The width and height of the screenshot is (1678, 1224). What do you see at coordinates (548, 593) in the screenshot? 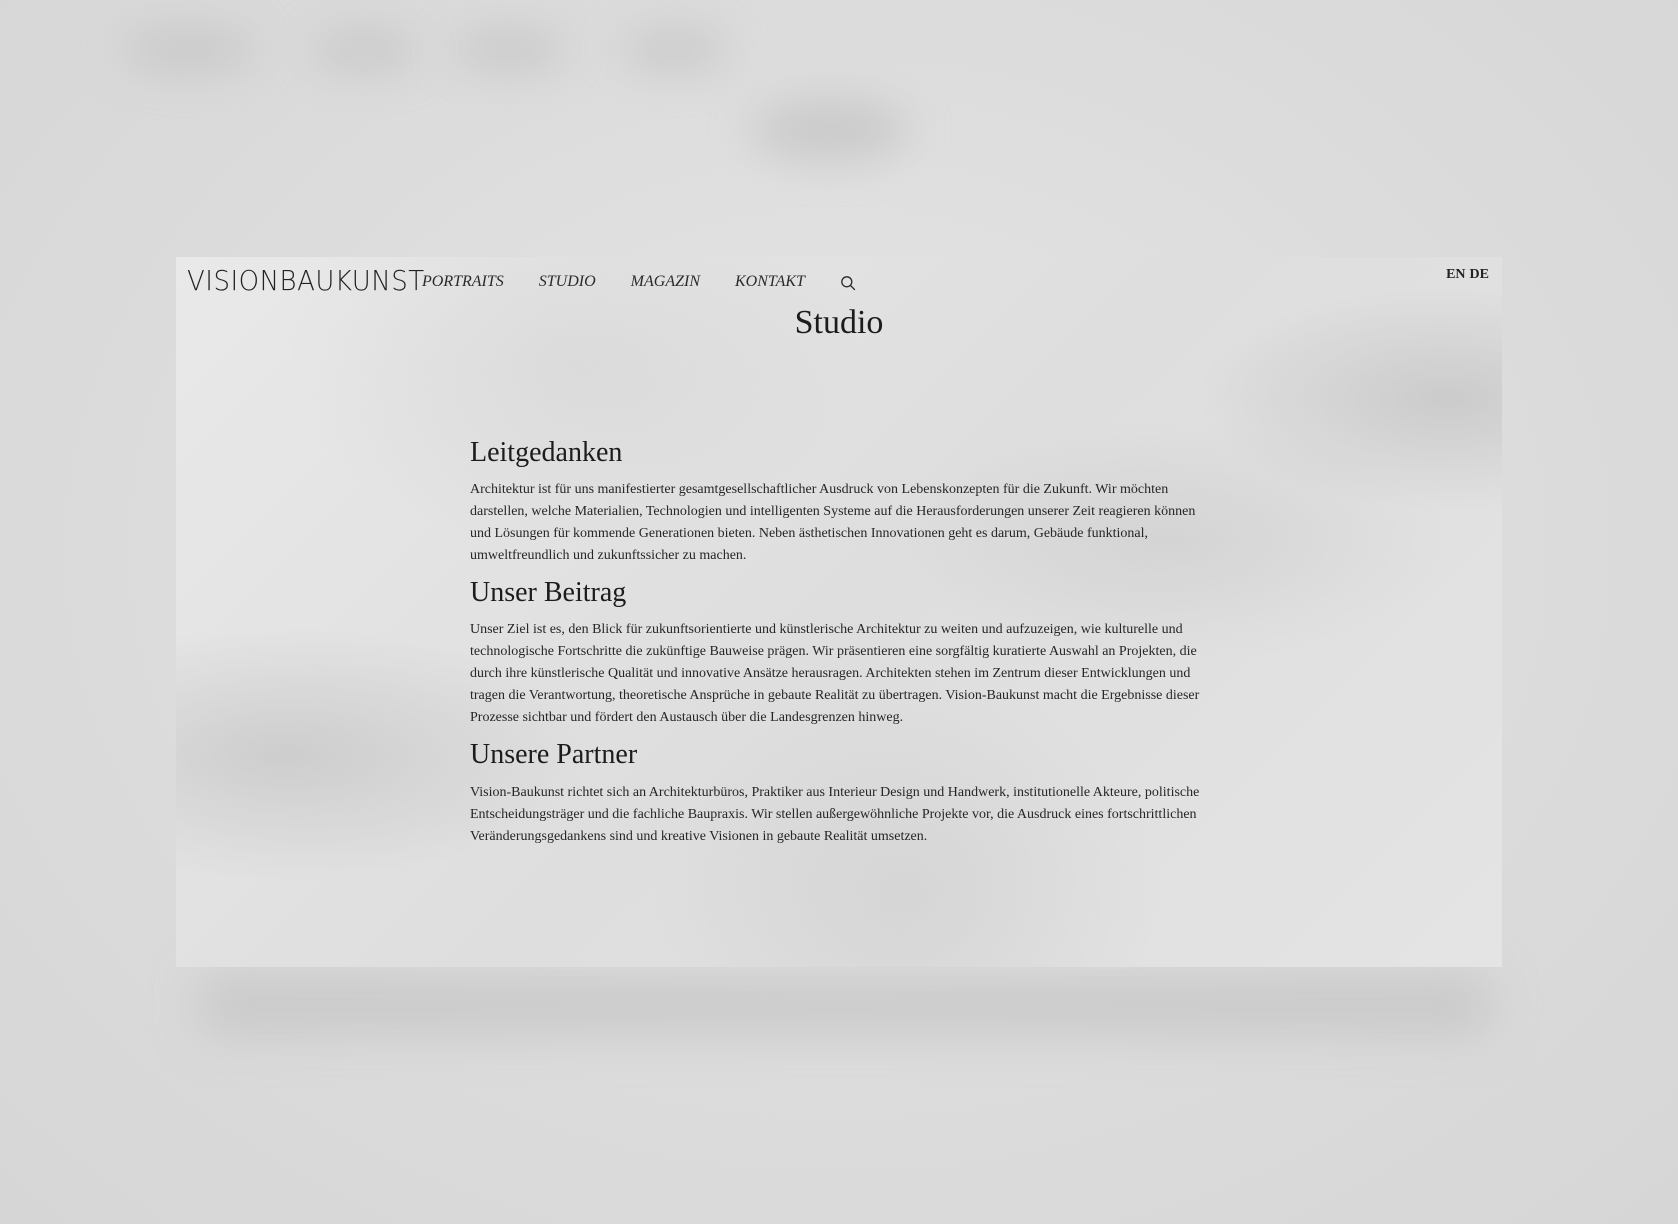
I see `section-heading: Unser Beitrag` at bounding box center [548, 593].